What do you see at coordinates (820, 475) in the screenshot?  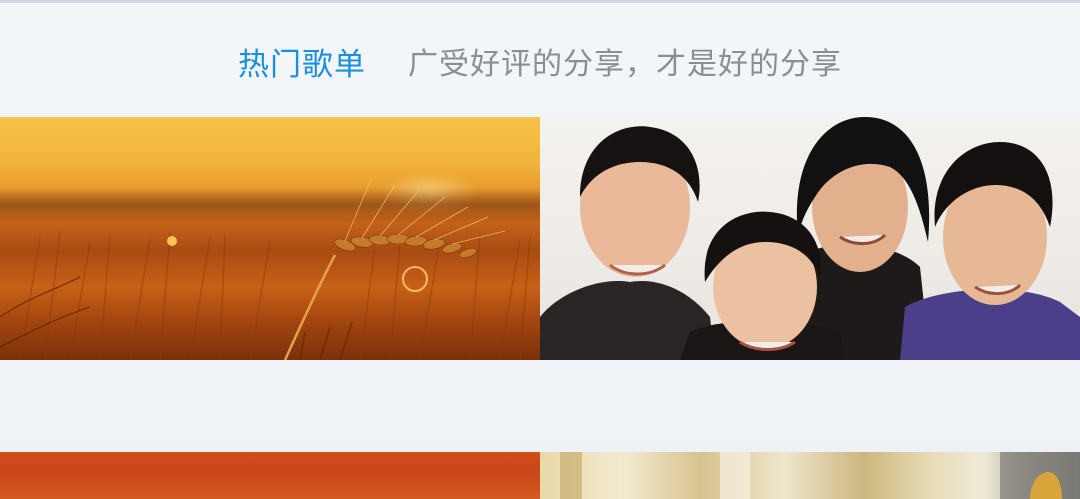 I see `room-illustration` at bounding box center [820, 475].